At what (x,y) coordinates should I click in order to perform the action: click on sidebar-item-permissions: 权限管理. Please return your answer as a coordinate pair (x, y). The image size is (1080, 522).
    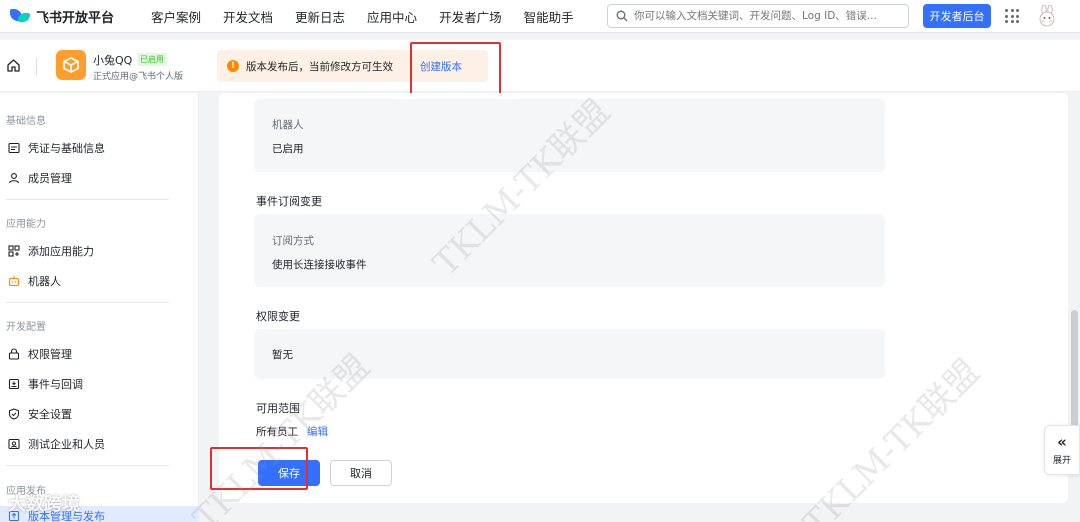
    Looking at the image, I should click on (39, 354).